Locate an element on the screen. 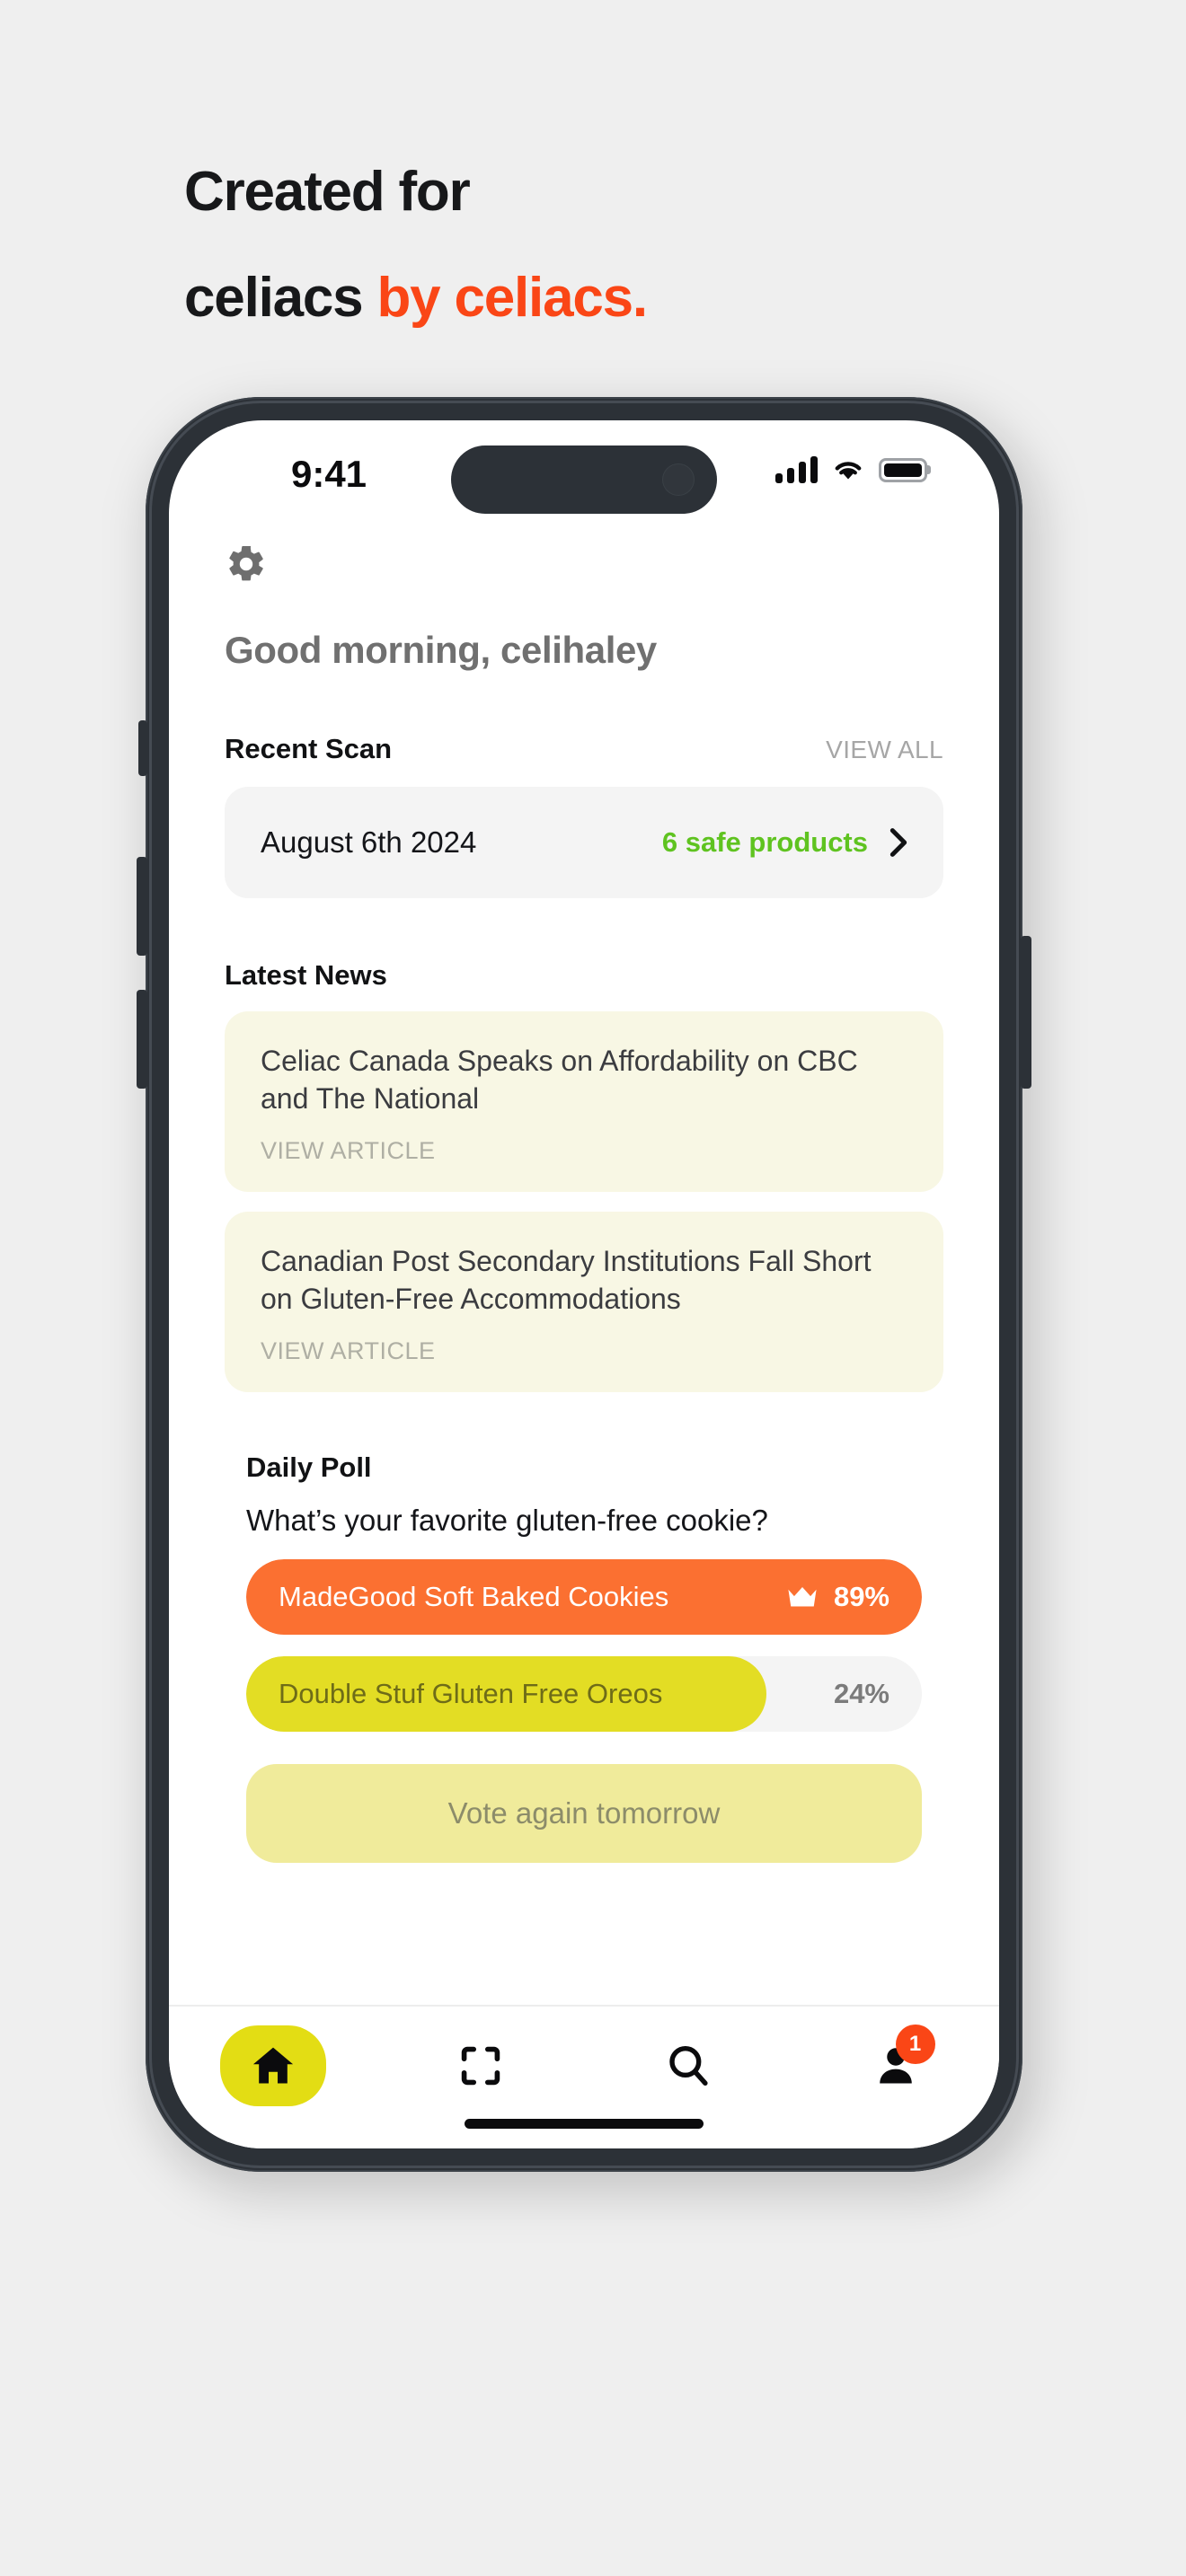 The image size is (1186, 2576). volume-up-button is located at coordinates (142, 906).